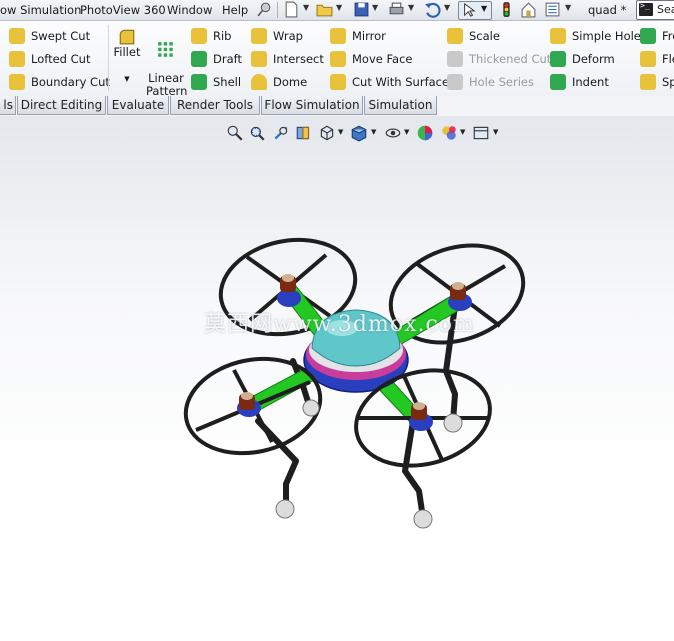 This screenshot has height=641, width=674. I want to click on new-document-icon, so click(291, 9).